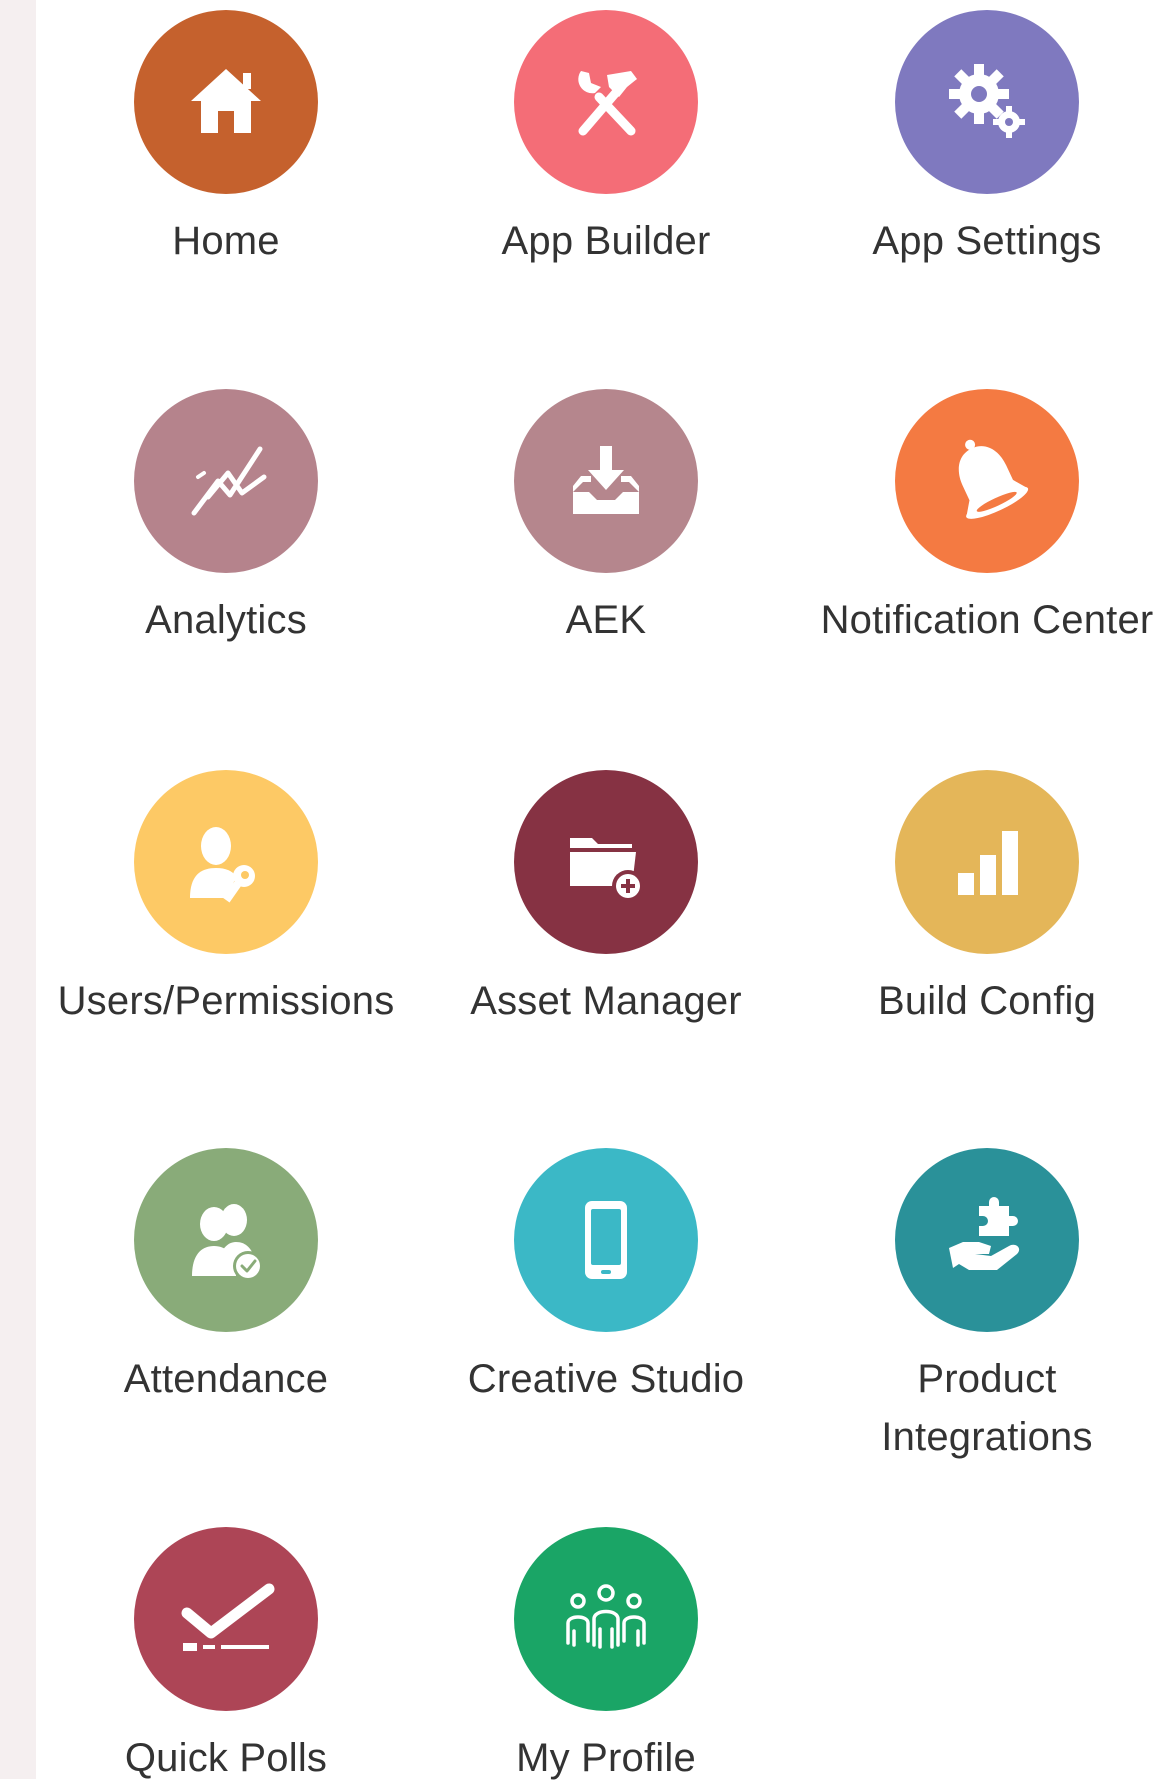  What do you see at coordinates (18, 889) in the screenshot?
I see `left-sidebar-strip` at bounding box center [18, 889].